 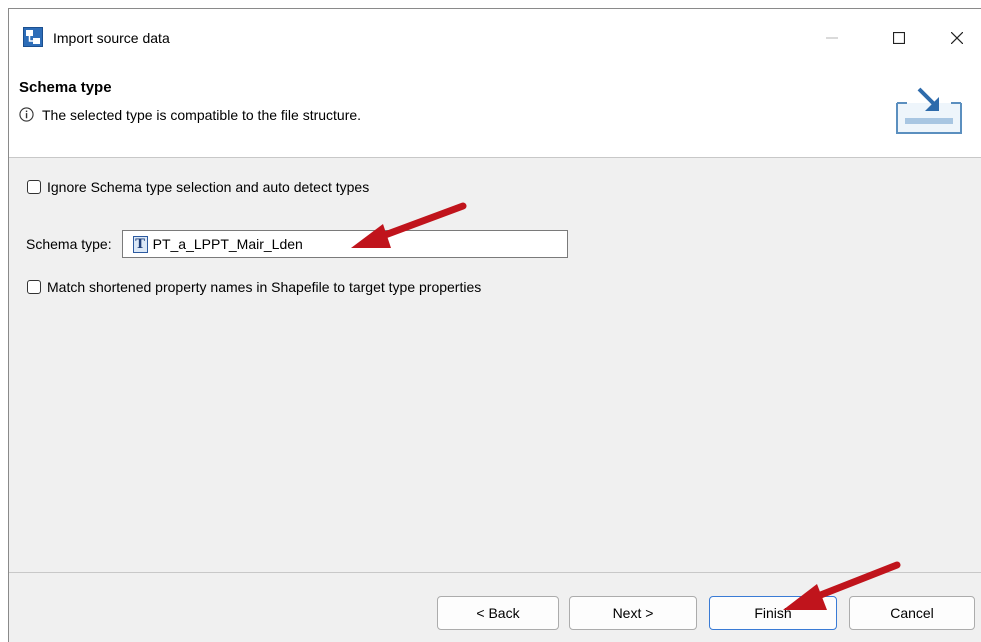 I want to click on window-title: Import source data, so click(x=111, y=38).